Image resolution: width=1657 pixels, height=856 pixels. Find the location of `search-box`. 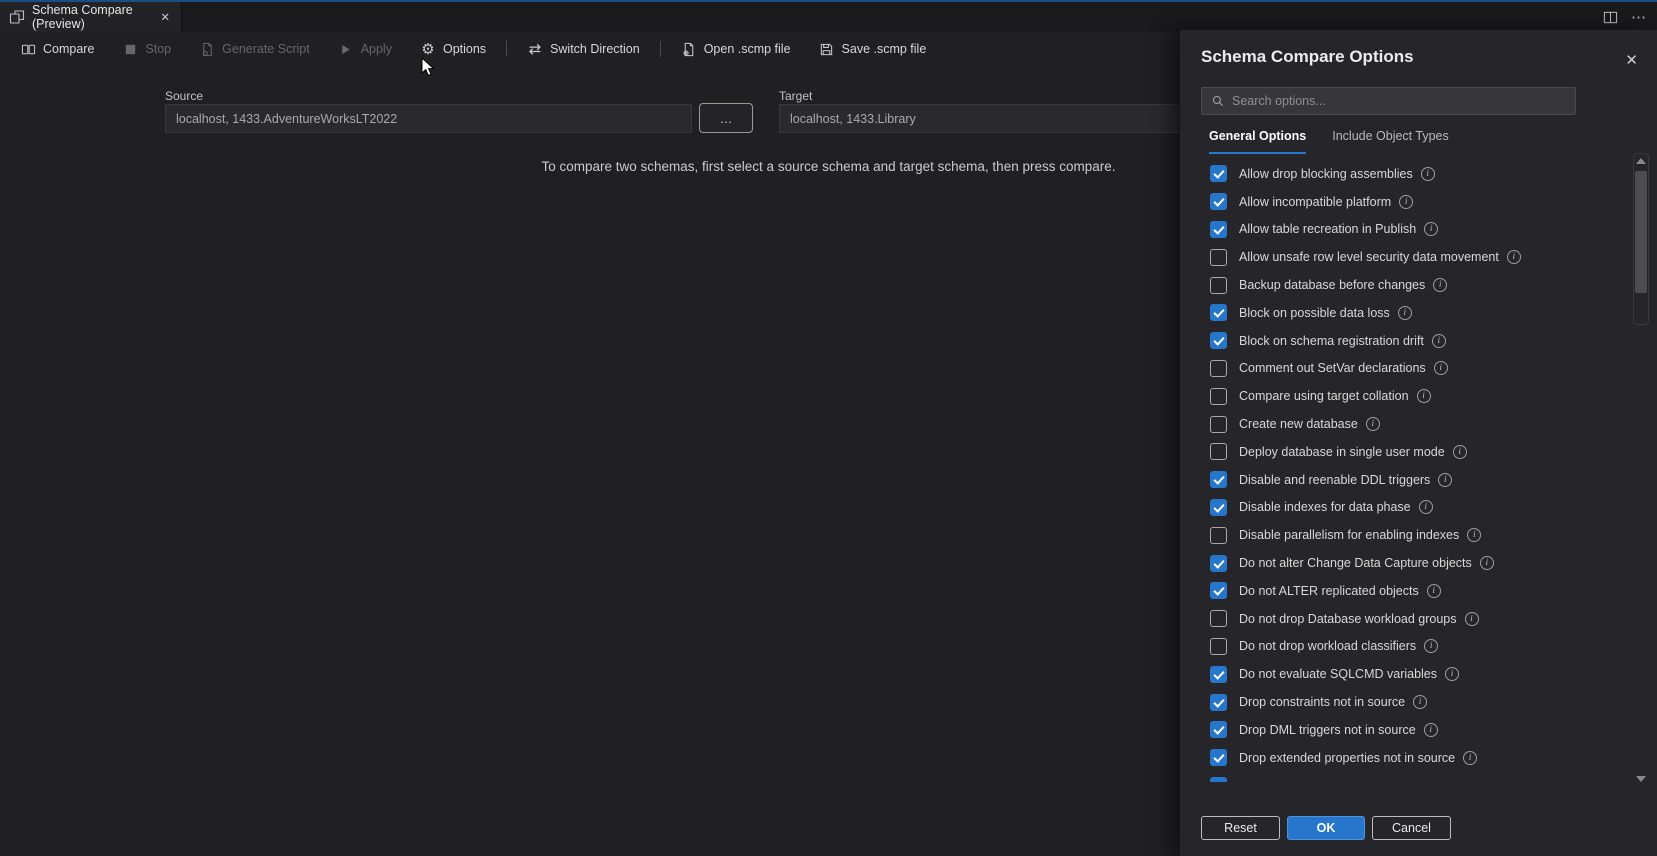

search-box is located at coordinates (1388, 101).